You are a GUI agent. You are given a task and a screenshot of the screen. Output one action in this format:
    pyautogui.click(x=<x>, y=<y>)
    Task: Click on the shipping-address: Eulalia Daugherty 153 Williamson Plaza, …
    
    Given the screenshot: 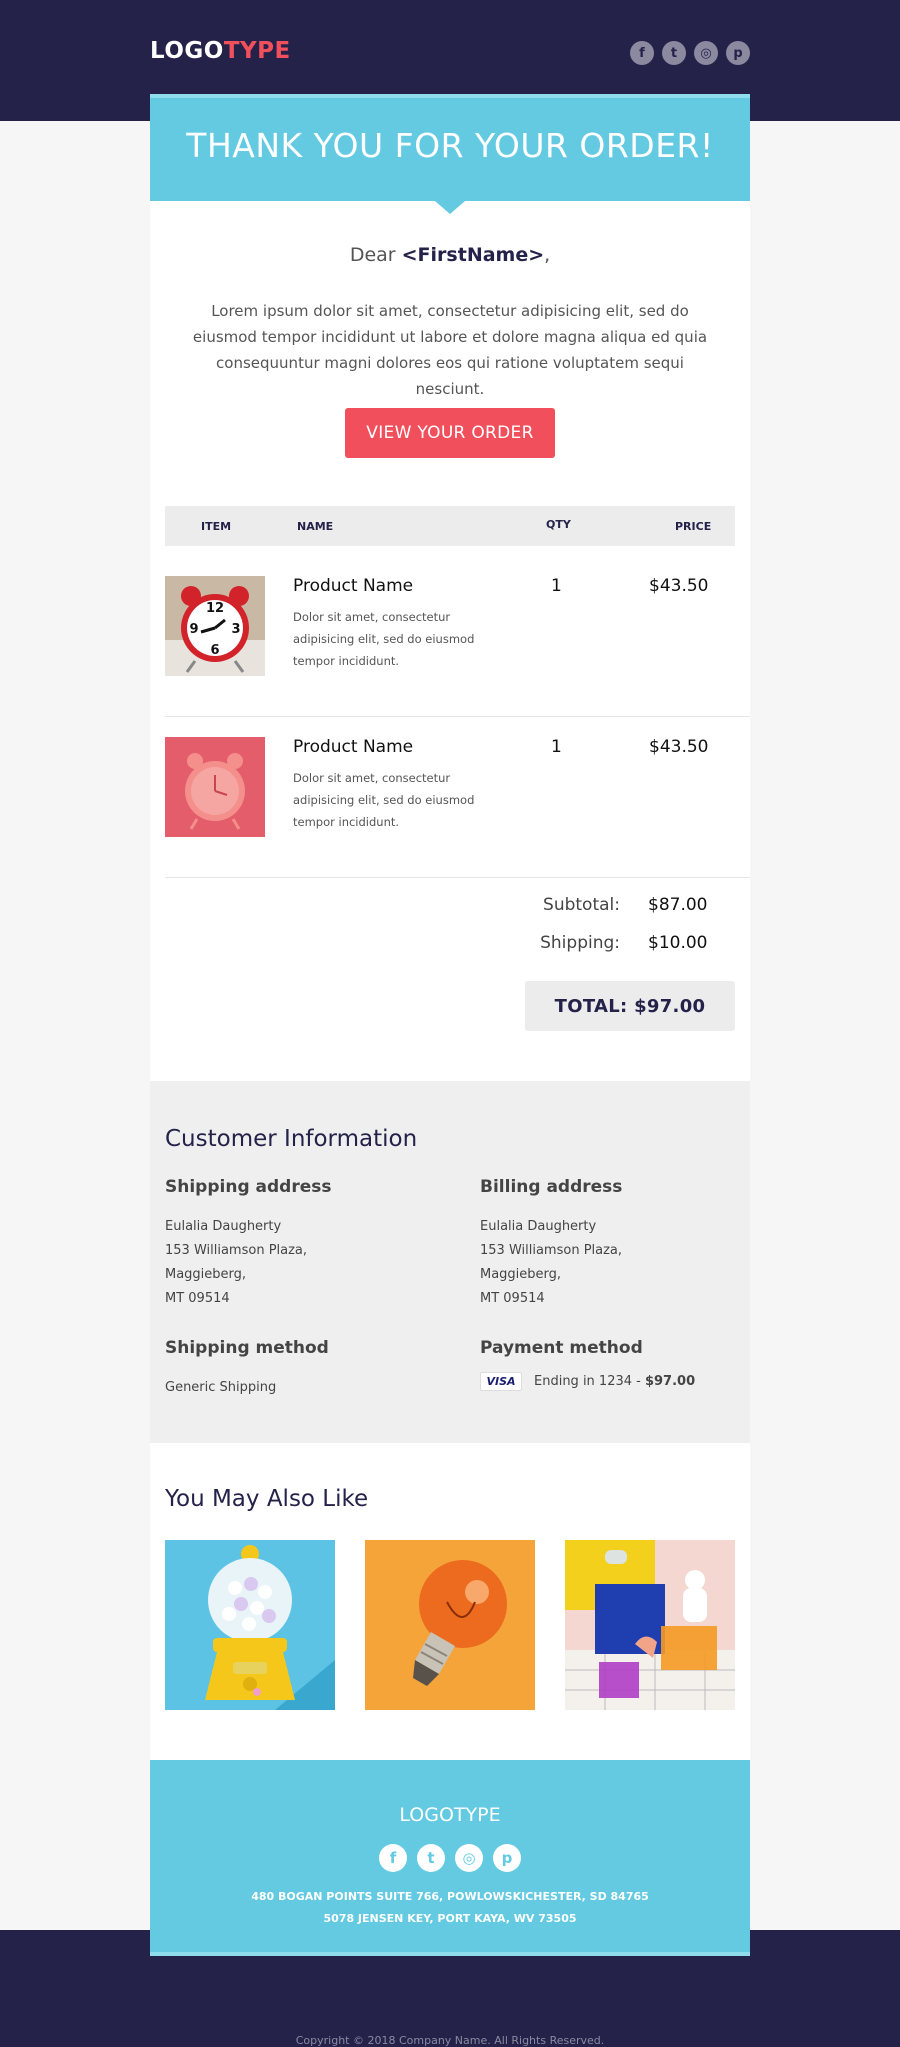 What is the action you would take?
    pyautogui.click(x=236, y=1263)
    